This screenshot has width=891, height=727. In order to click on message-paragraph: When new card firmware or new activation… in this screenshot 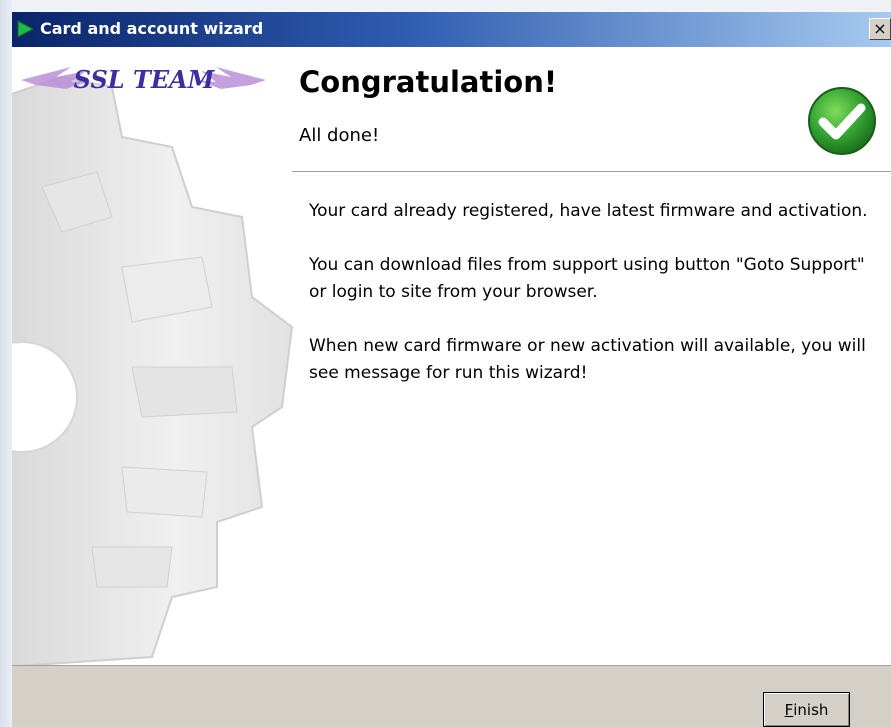, I will do `click(587, 359)`.